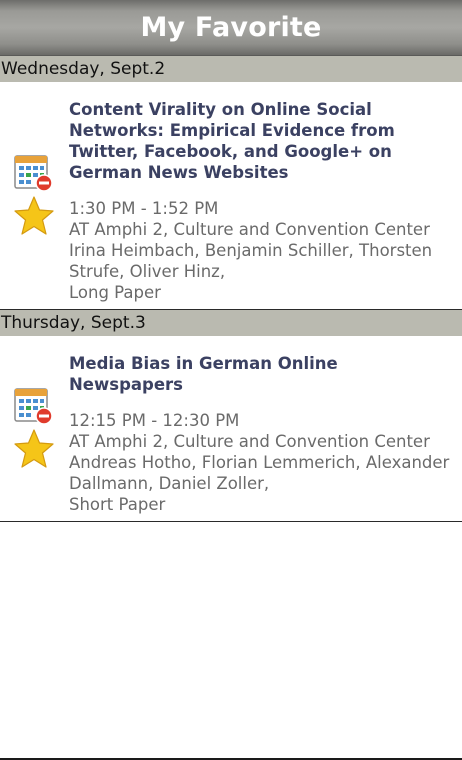 The width and height of the screenshot is (462, 760). I want to click on session-type: Long Paper, so click(115, 292).